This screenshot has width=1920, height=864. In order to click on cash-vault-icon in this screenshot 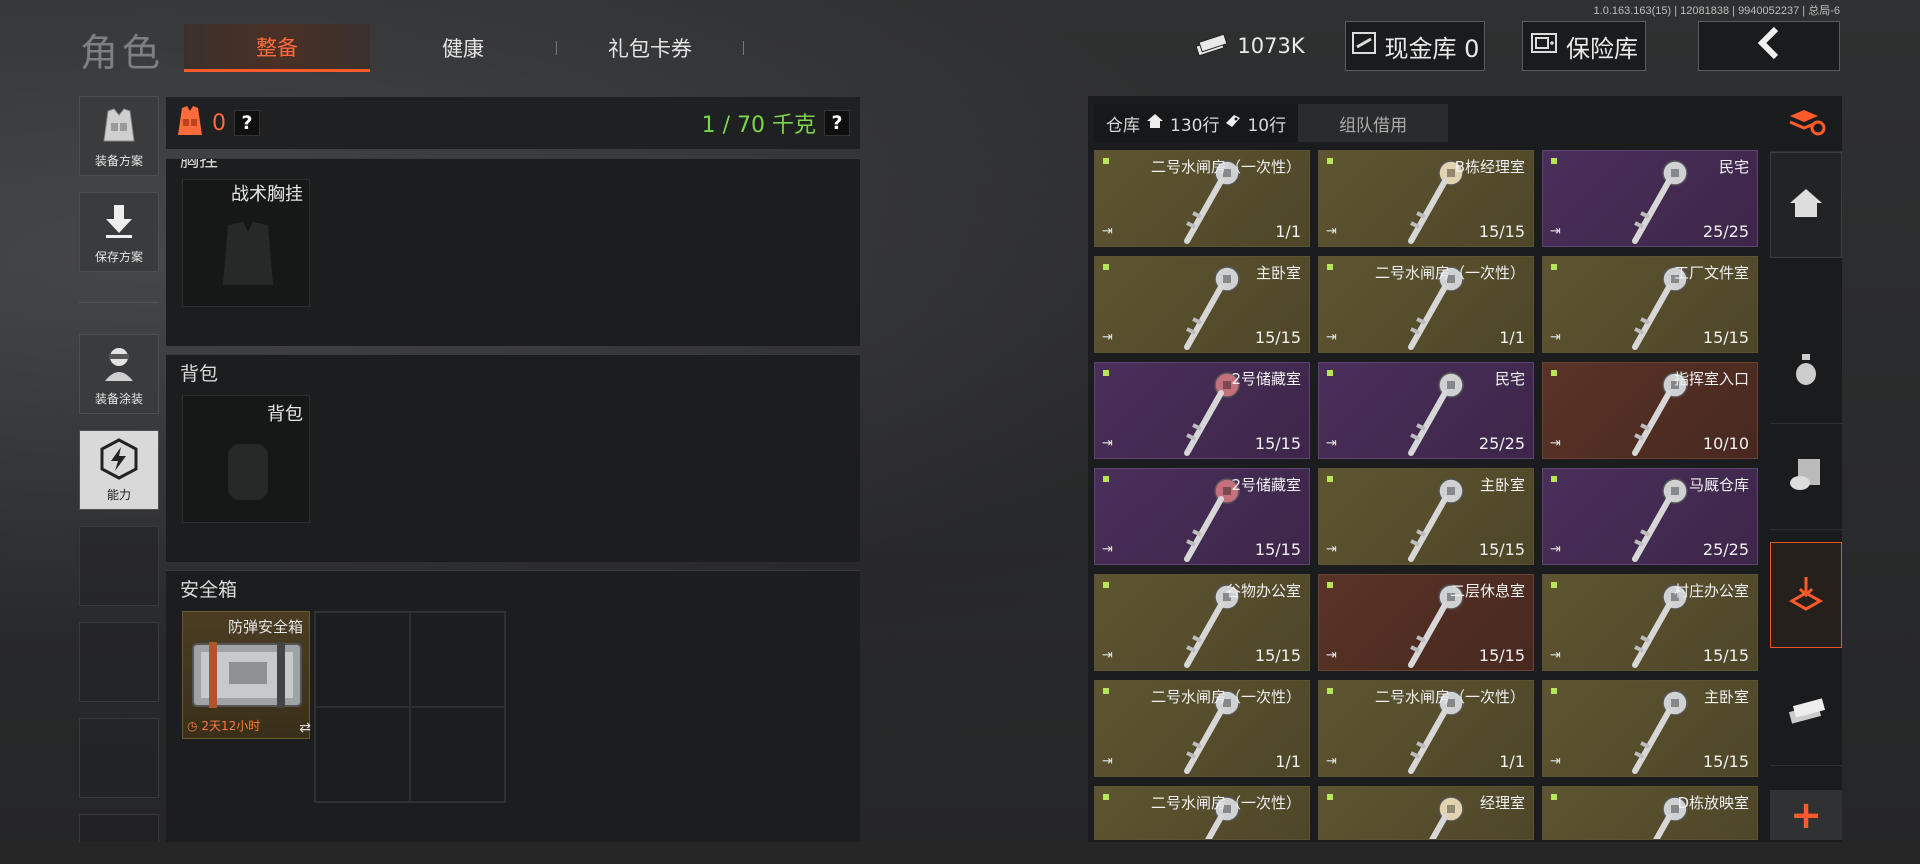, I will do `click(1364, 46)`.